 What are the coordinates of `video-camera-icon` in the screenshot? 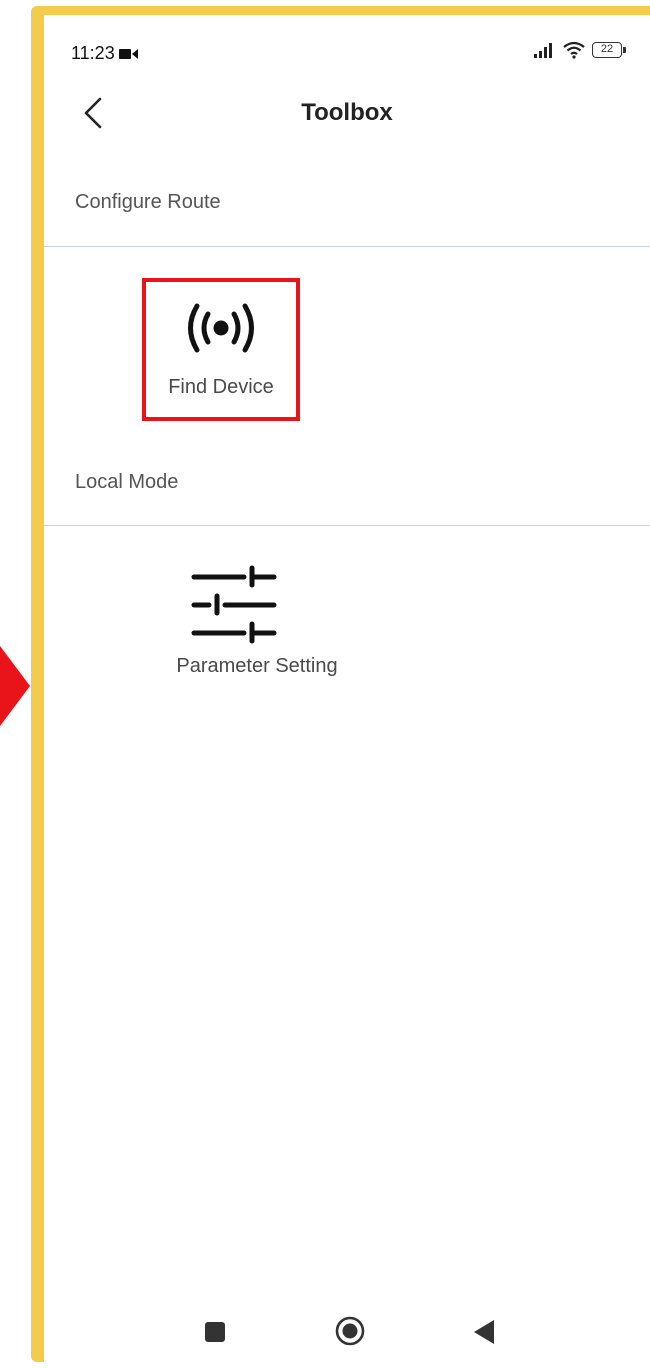 It's located at (128, 53).